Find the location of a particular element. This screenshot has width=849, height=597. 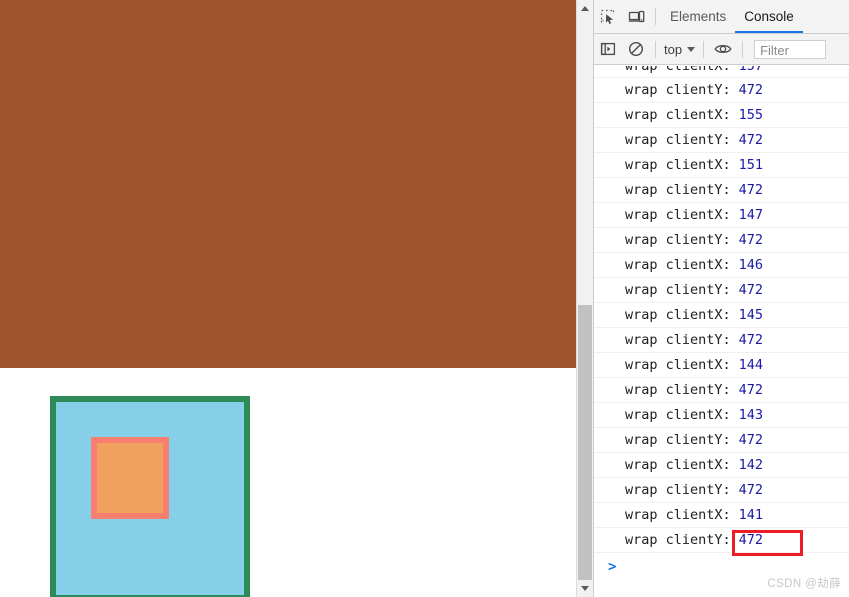

console-log-value: 143 is located at coordinates (751, 415).